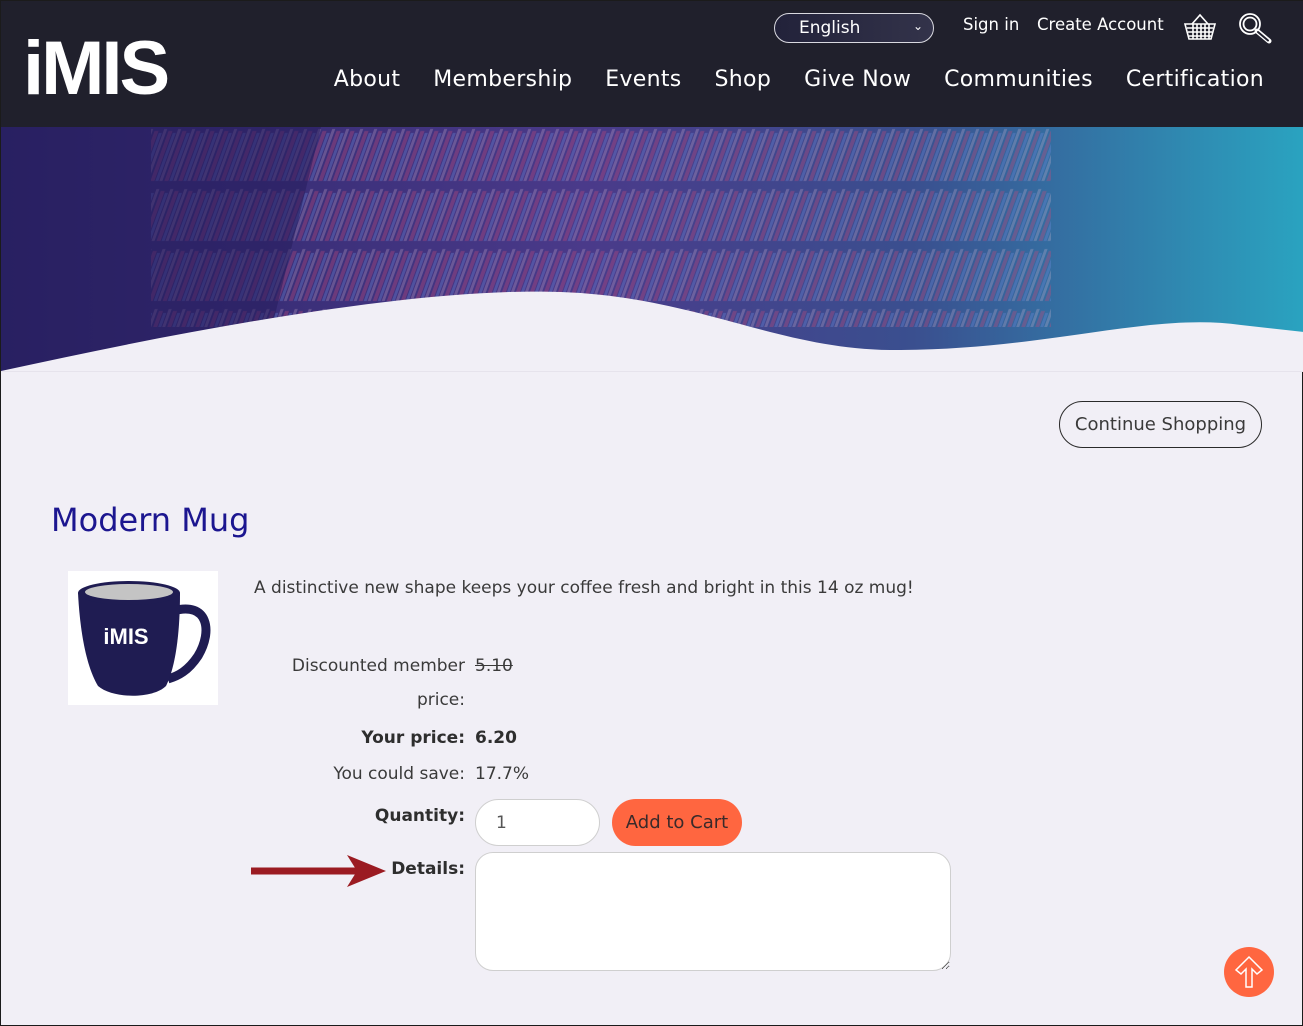  What do you see at coordinates (494, 666) in the screenshot?
I see `discount-price-value: 5.10` at bounding box center [494, 666].